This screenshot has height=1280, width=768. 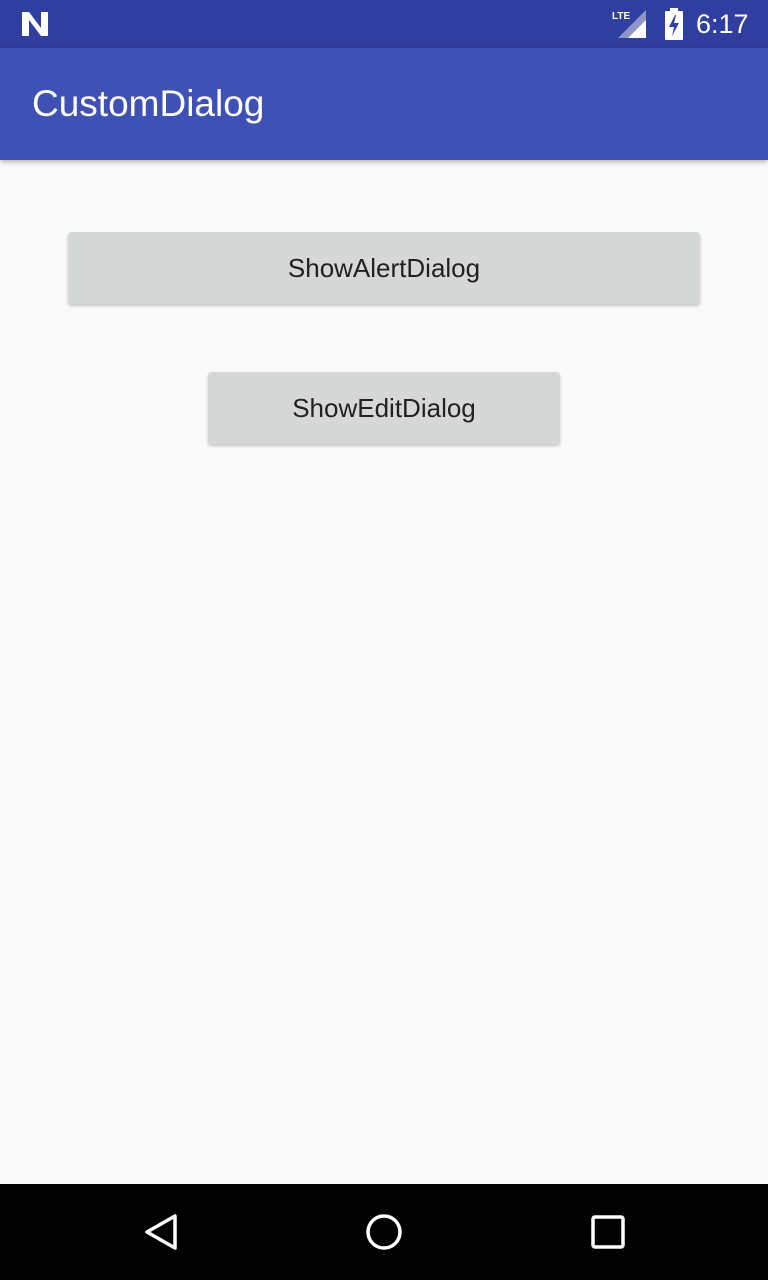 What do you see at coordinates (148, 103) in the screenshot?
I see `app-title: CustomDialog` at bounding box center [148, 103].